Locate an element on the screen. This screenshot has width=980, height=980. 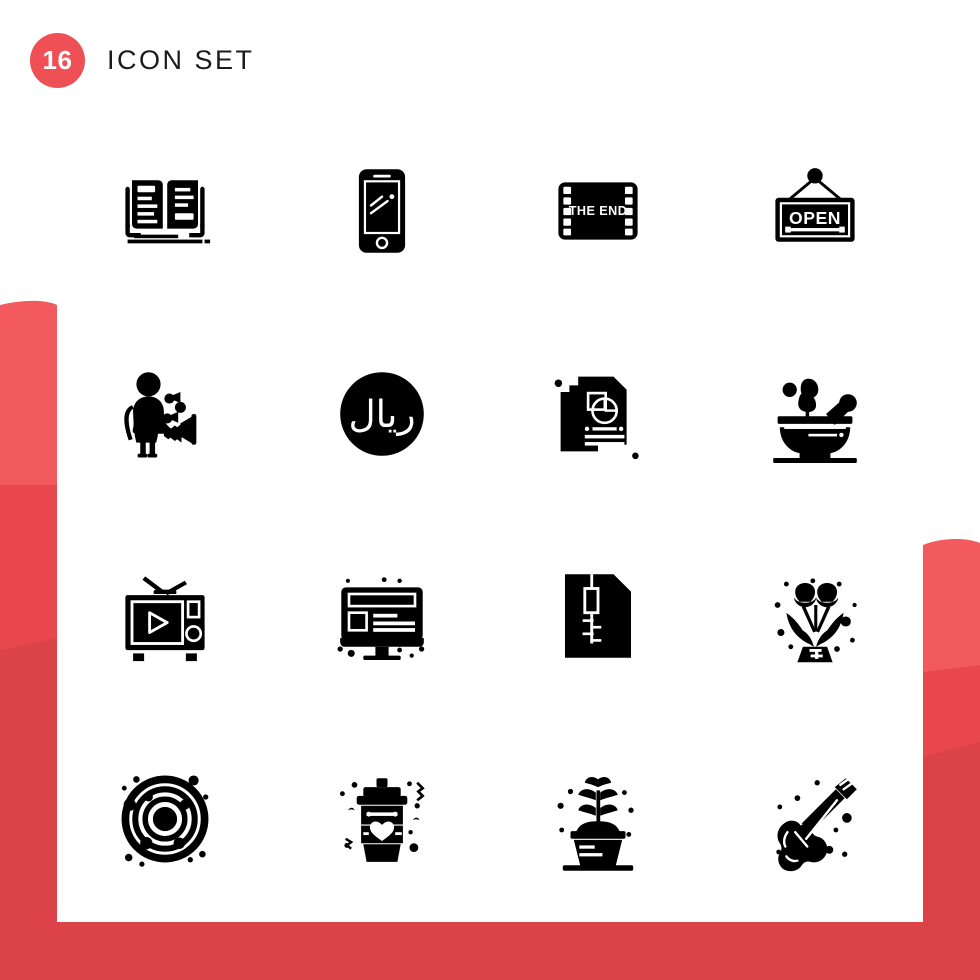
icon-cell-atom-orbit is located at coordinates (165, 819).